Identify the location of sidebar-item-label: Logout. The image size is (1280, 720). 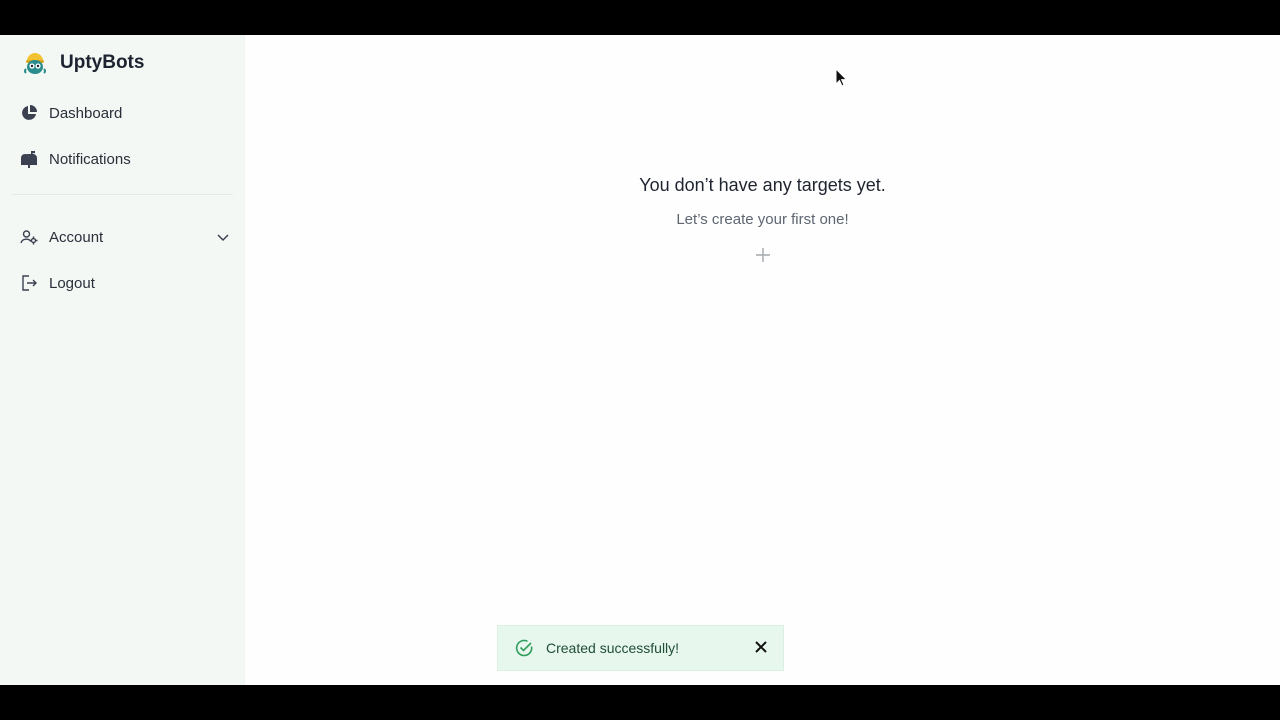
(72, 283).